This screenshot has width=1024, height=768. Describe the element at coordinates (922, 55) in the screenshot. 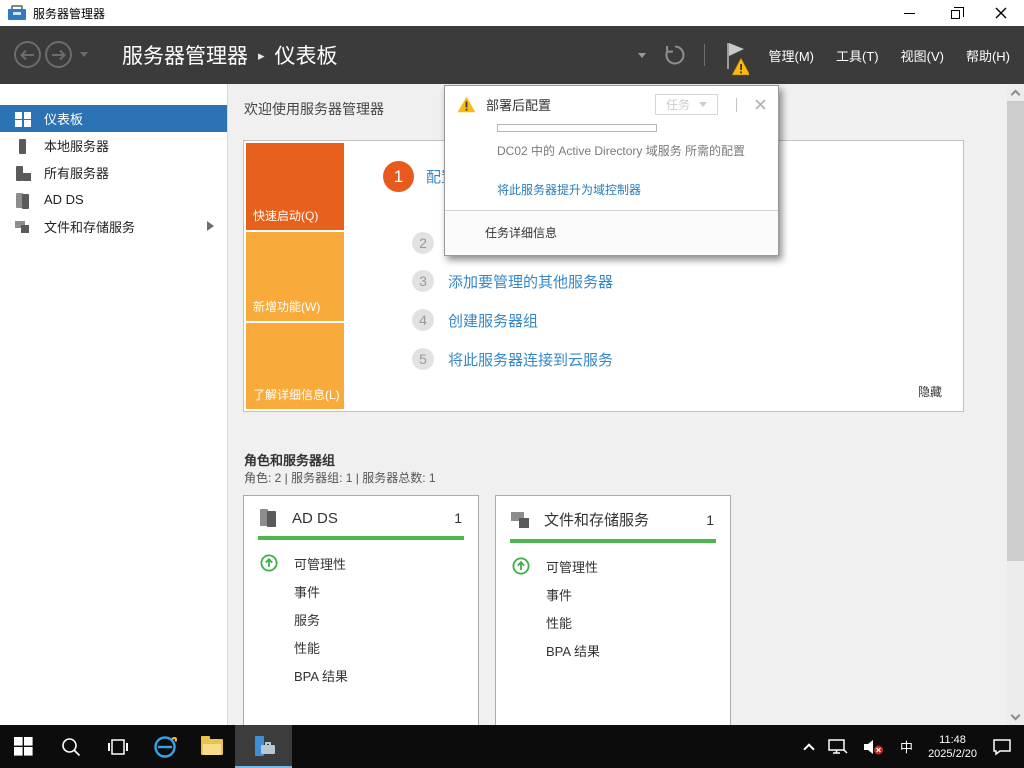

I see `menu-view: 视图(V)` at that location.